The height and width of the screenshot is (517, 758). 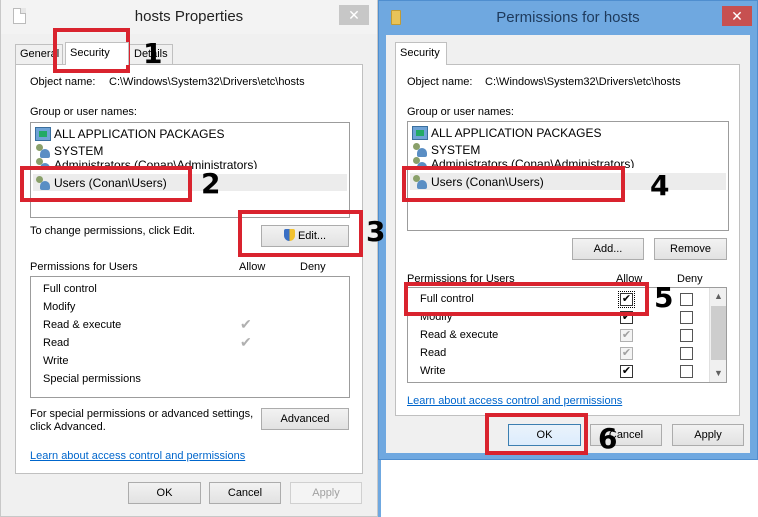 I want to click on allow-check-read: ✔, so click(x=246, y=342).